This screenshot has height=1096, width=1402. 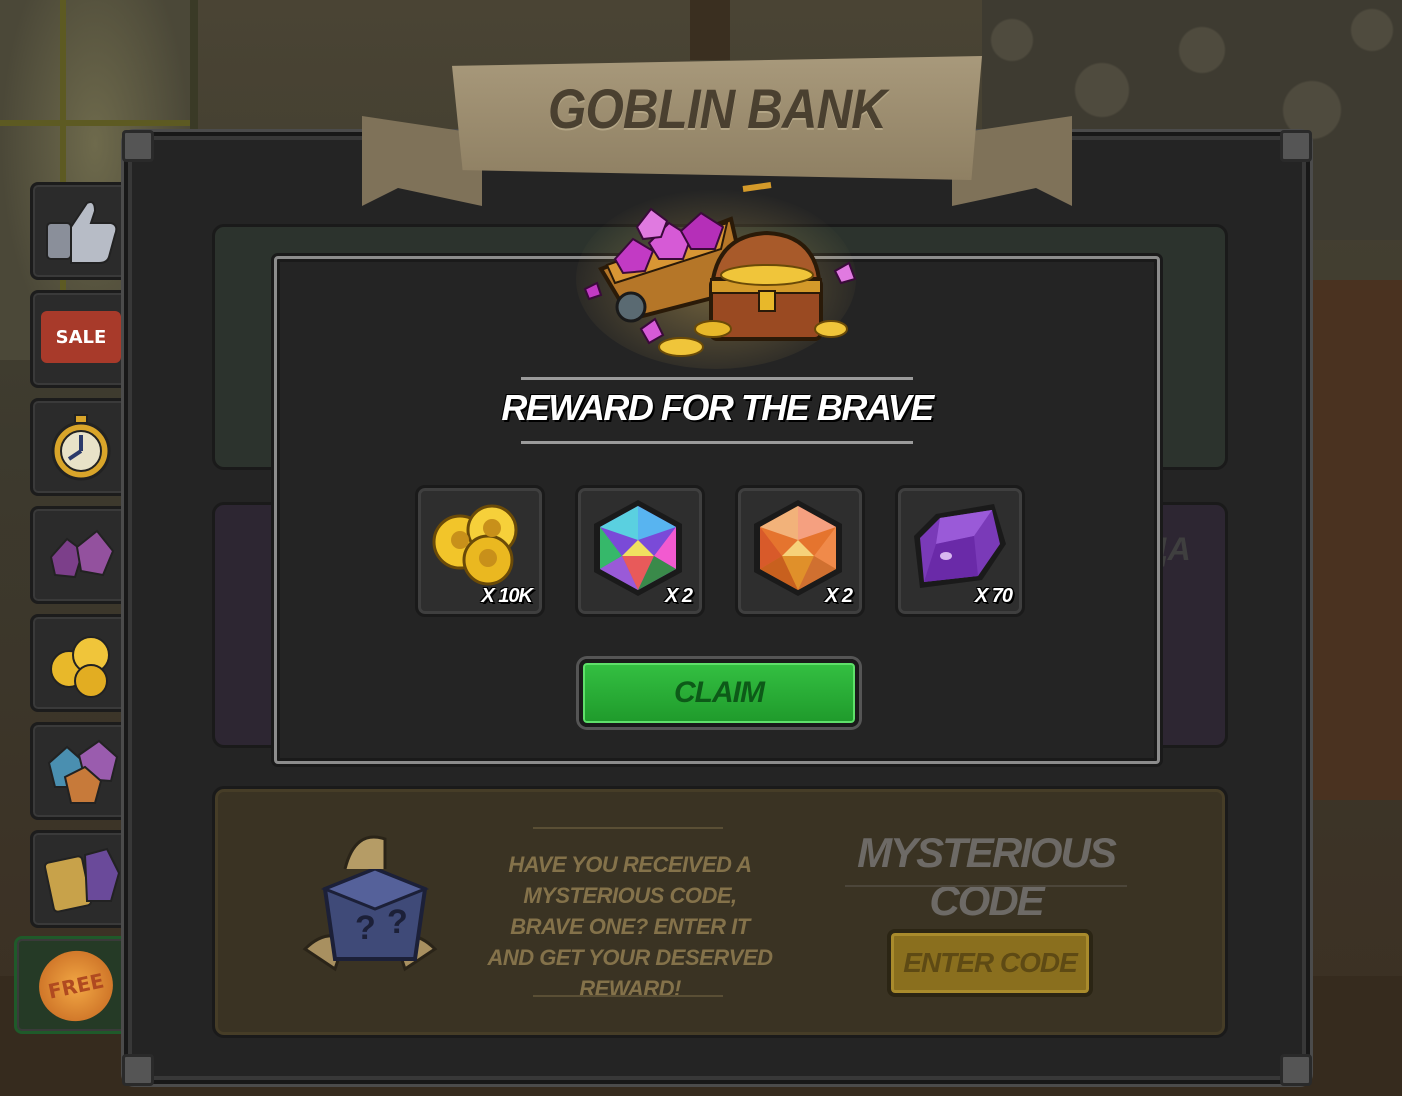 I want to click on mysterious-code-title: MYSTERIOUS CODE, so click(x=987, y=876).